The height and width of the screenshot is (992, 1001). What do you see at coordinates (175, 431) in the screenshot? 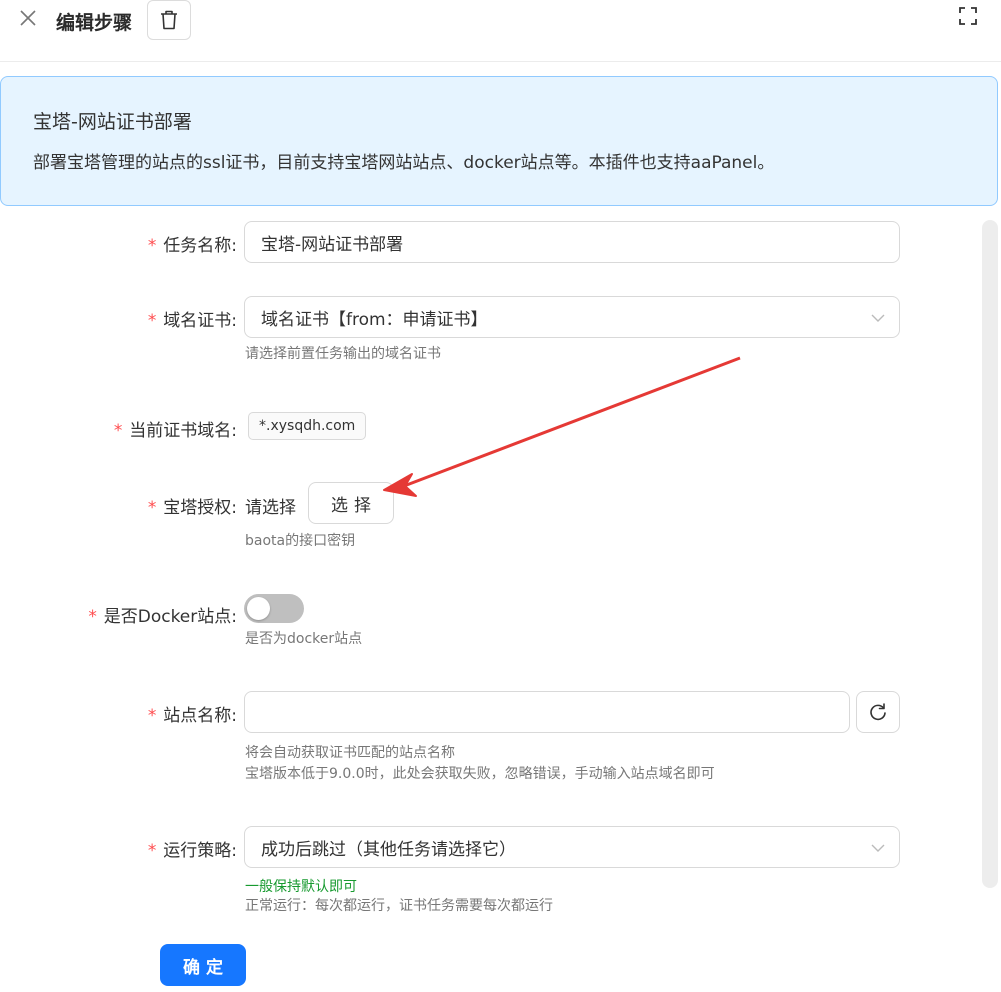
I see `current-domain-label: * 当前证书域名:` at bounding box center [175, 431].